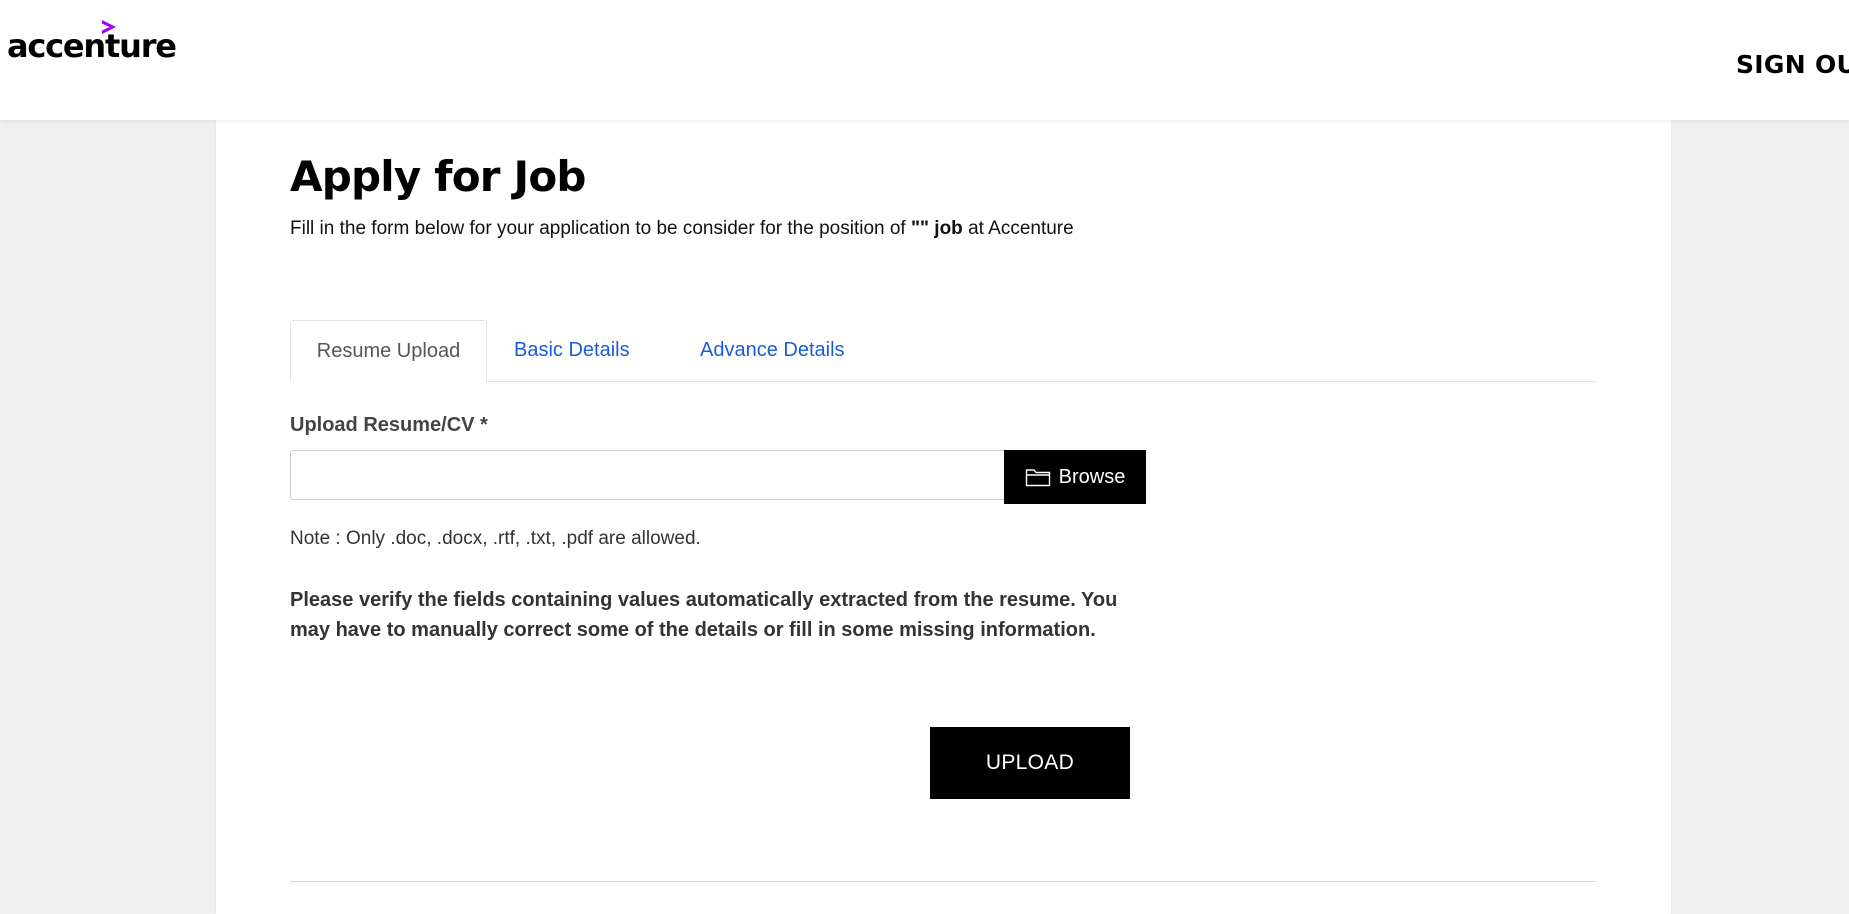 The height and width of the screenshot is (914, 1849). Describe the element at coordinates (647, 475) in the screenshot. I see `resume-file-input` at that location.